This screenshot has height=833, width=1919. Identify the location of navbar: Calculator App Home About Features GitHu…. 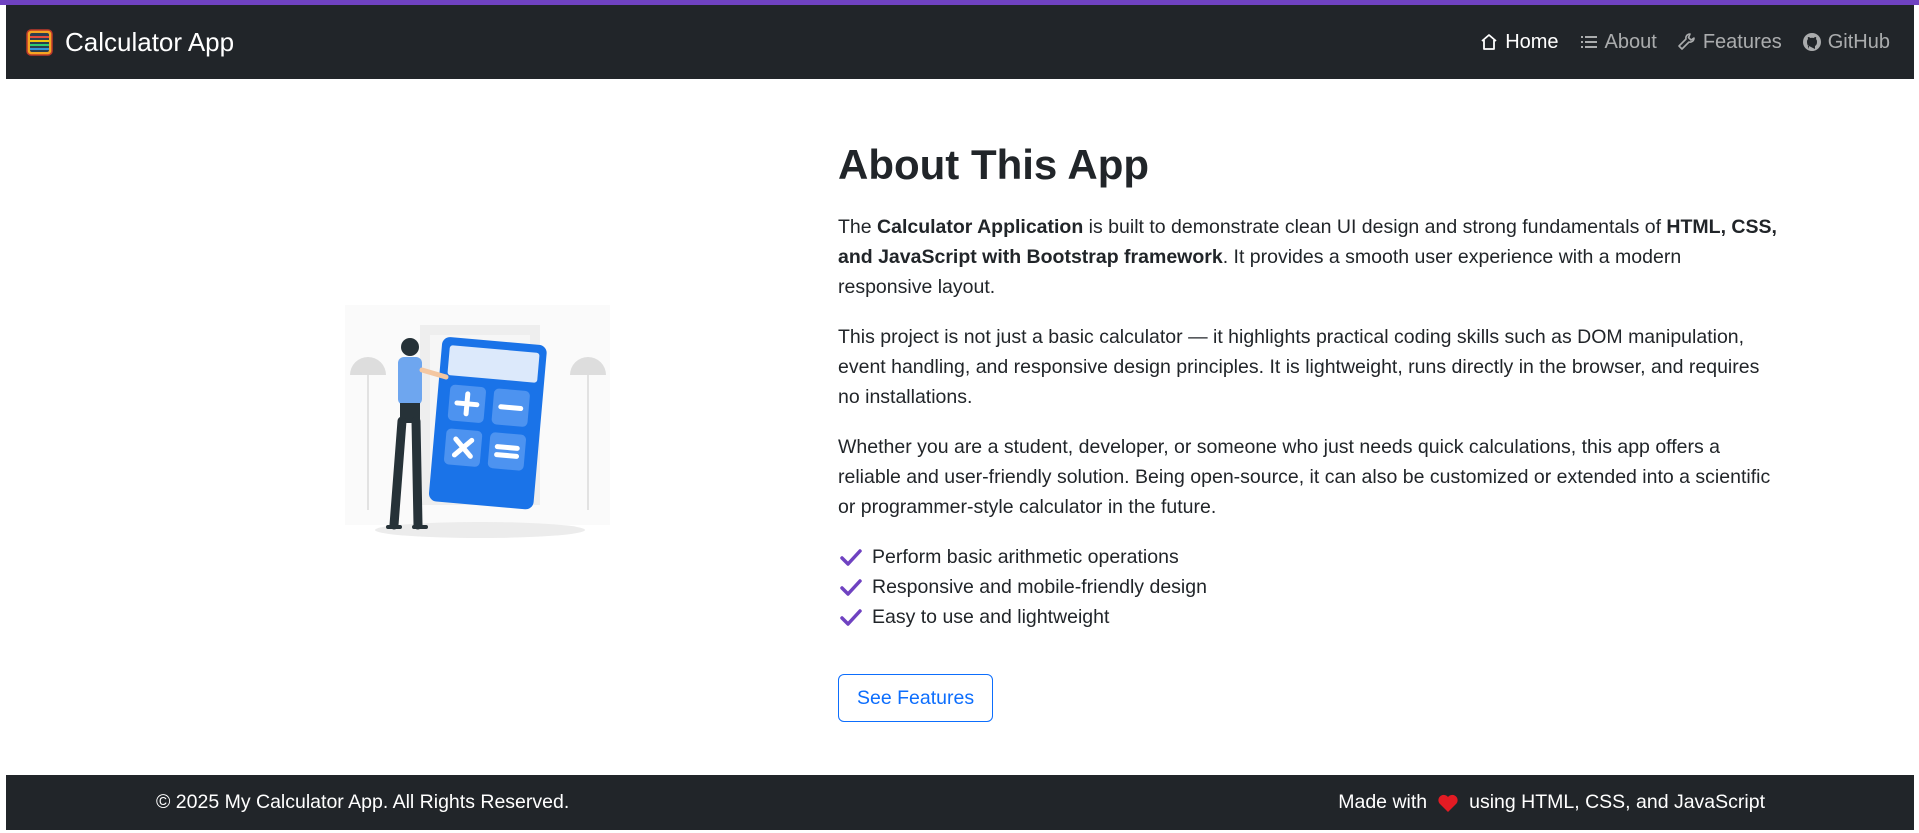
(960, 42).